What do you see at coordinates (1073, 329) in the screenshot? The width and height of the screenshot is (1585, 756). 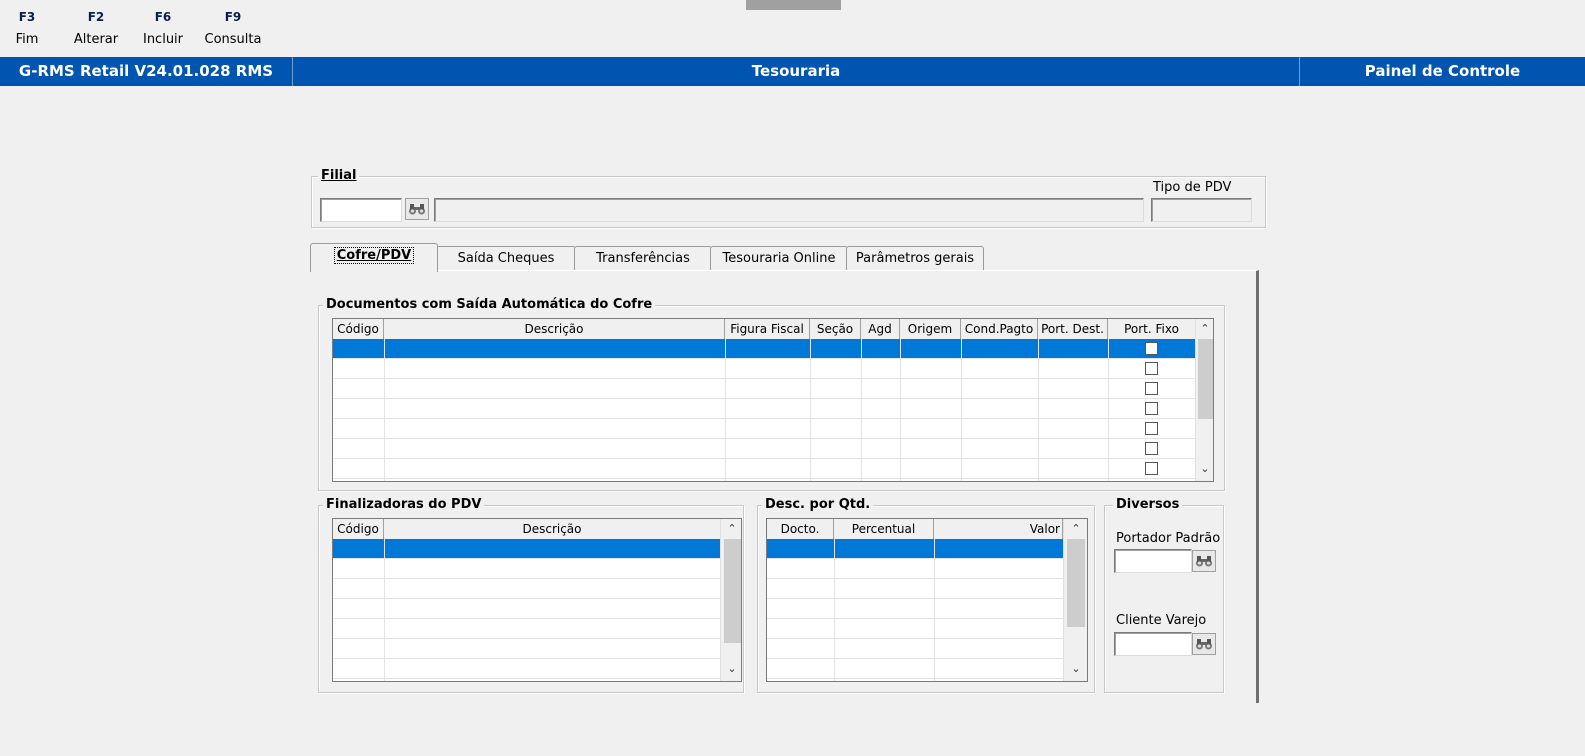 I see `col-port-dest: Port. Dest.` at bounding box center [1073, 329].